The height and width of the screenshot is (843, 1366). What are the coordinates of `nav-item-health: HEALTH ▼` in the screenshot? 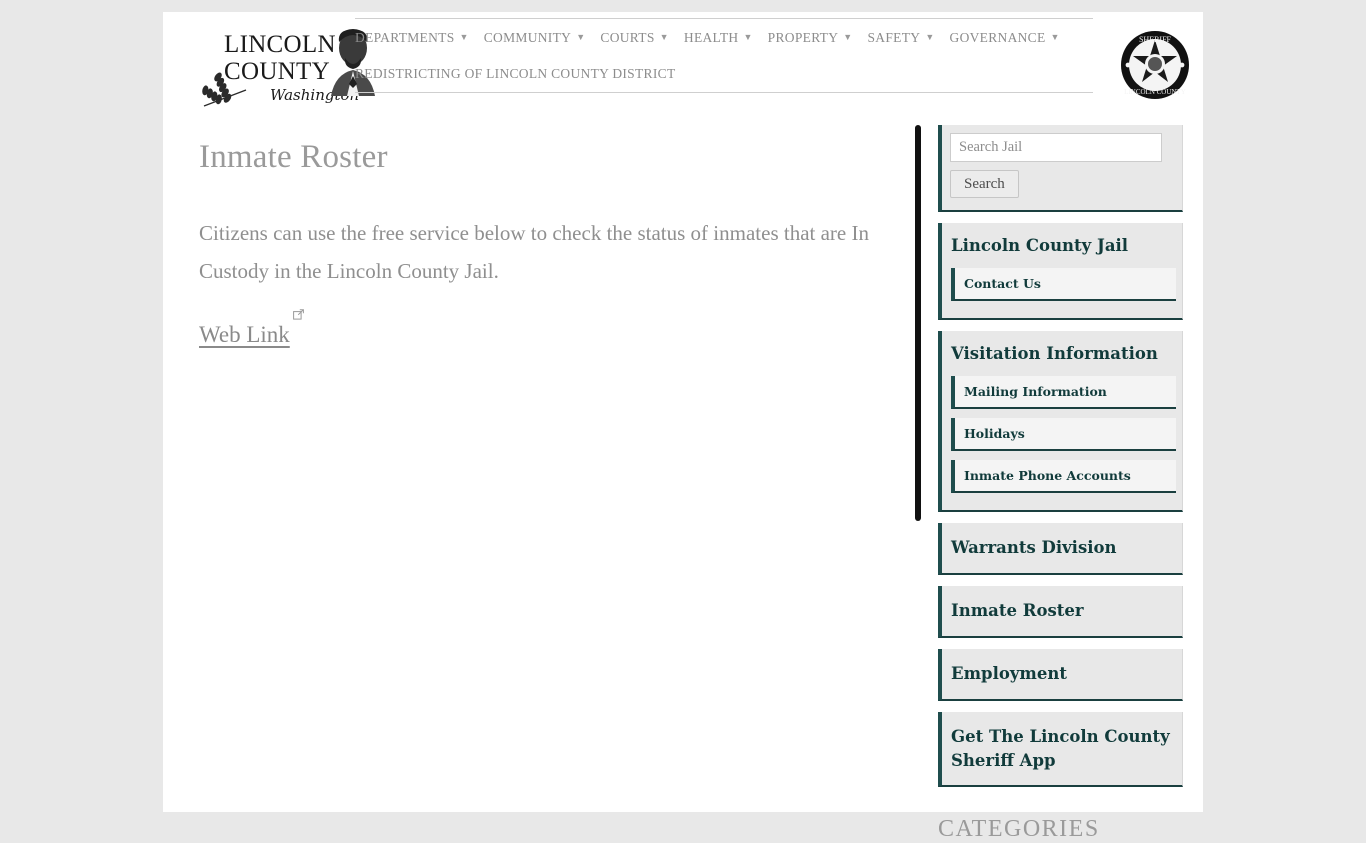 It's located at (718, 38).